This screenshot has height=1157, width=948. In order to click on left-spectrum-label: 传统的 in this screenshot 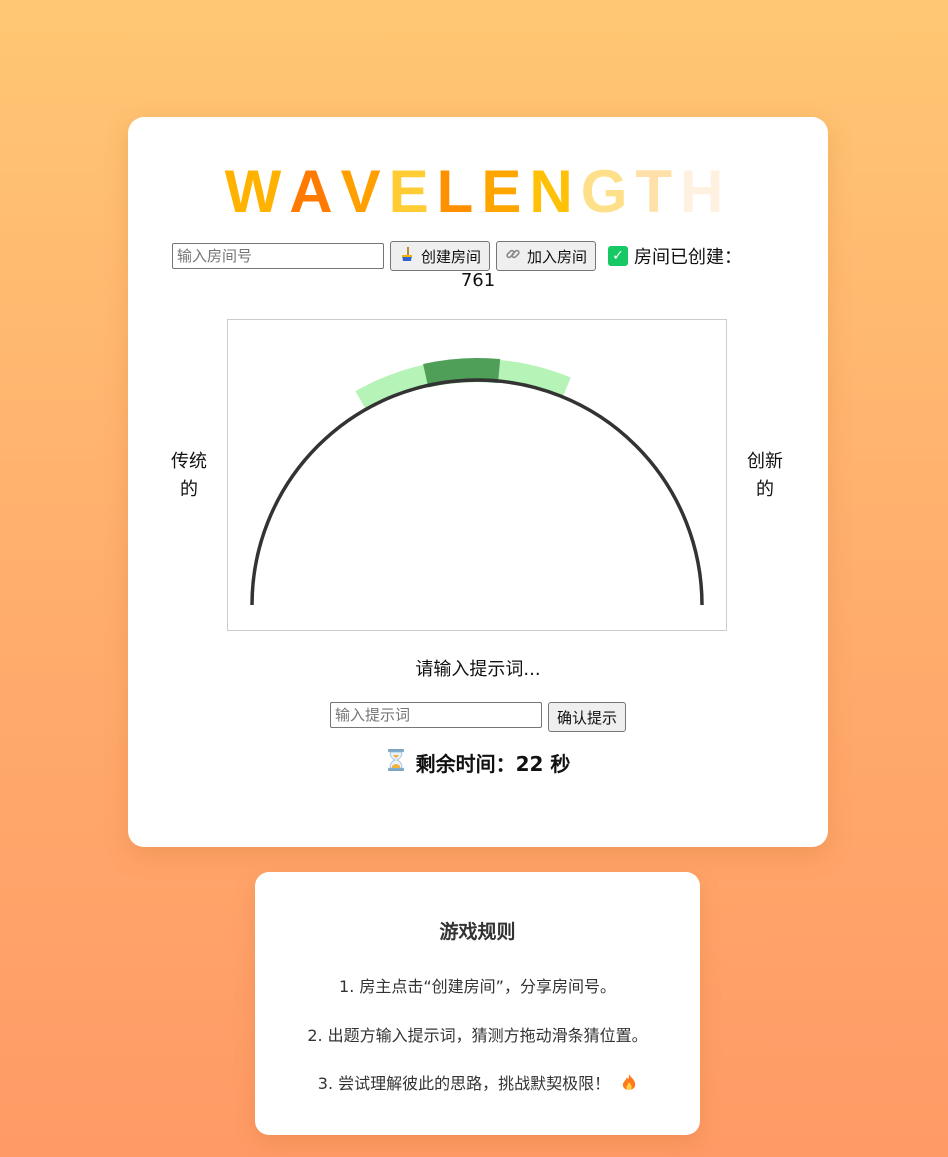, I will do `click(189, 476)`.